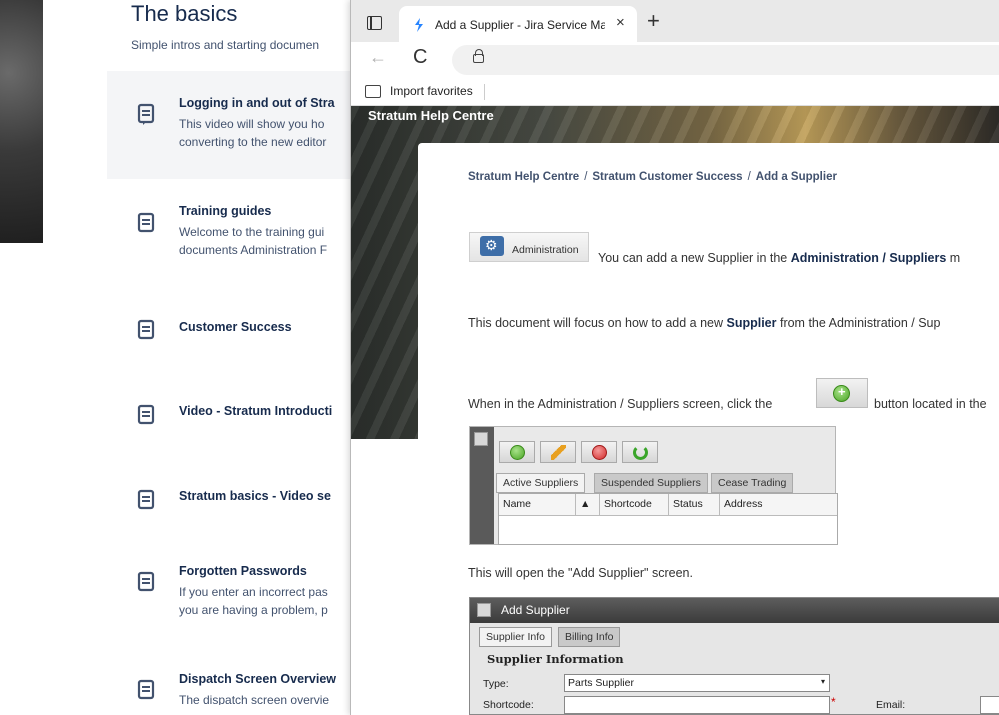 Image resolution: width=999 pixels, height=715 pixels. Describe the element at coordinates (253, 610) in the screenshot. I see `article-desc: you are having a problem, p` at that location.